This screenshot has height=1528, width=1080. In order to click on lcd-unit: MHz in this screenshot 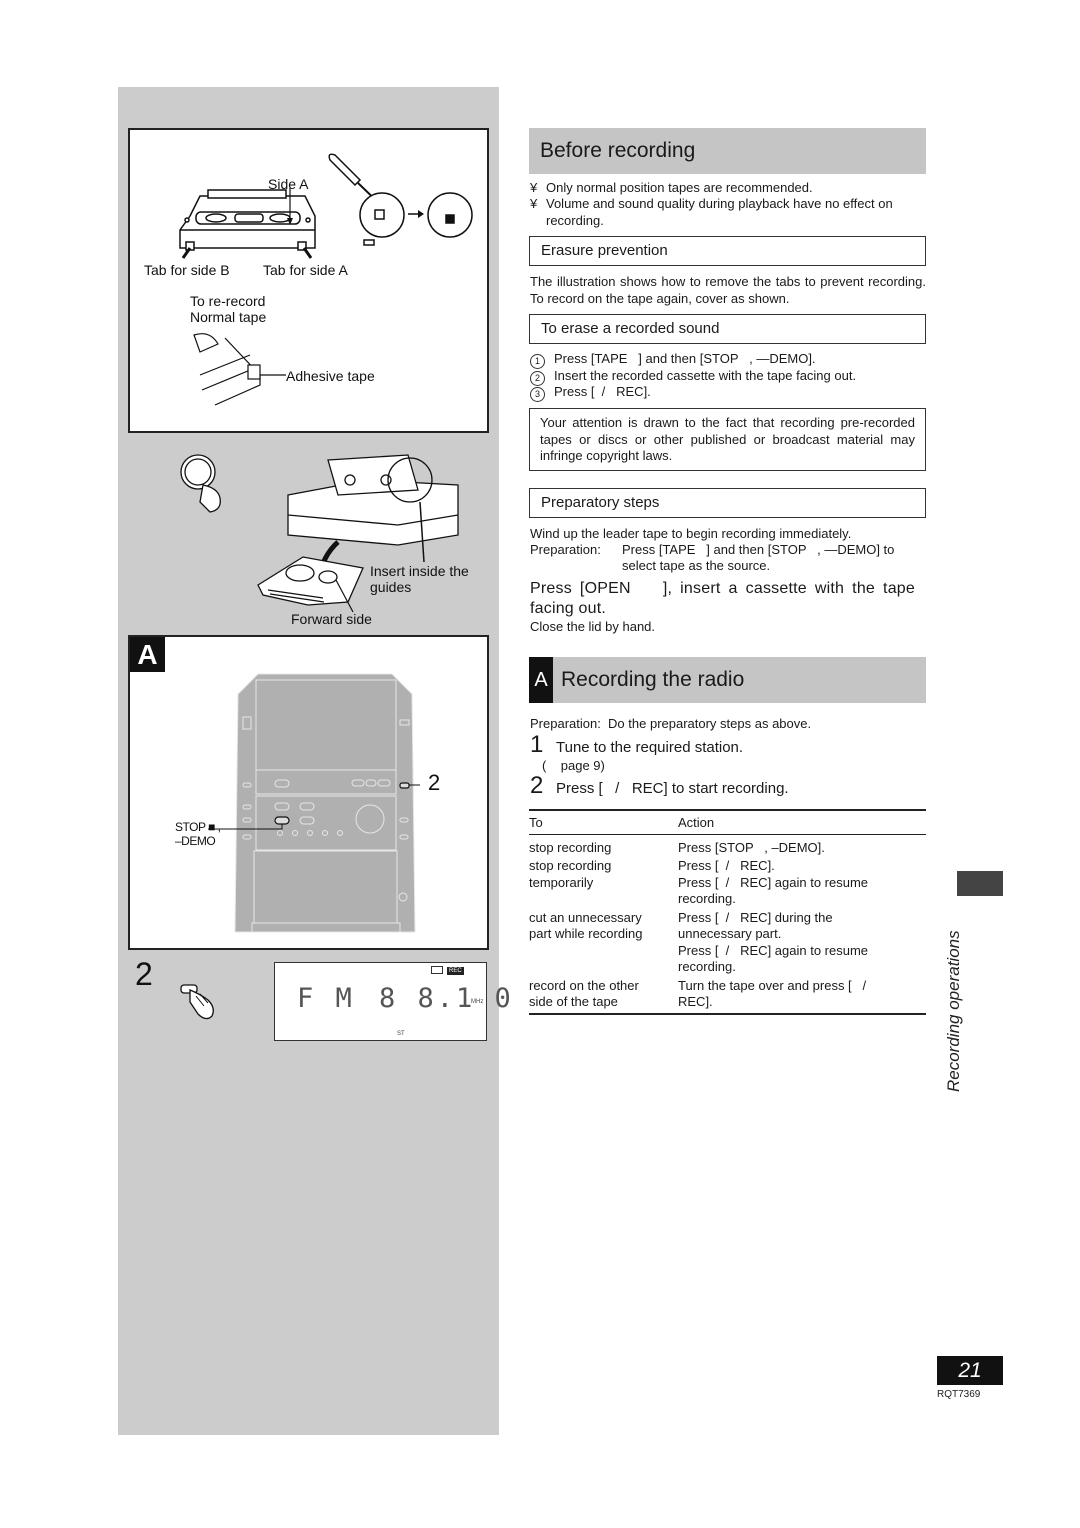, I will do `click(477, 1002)`.